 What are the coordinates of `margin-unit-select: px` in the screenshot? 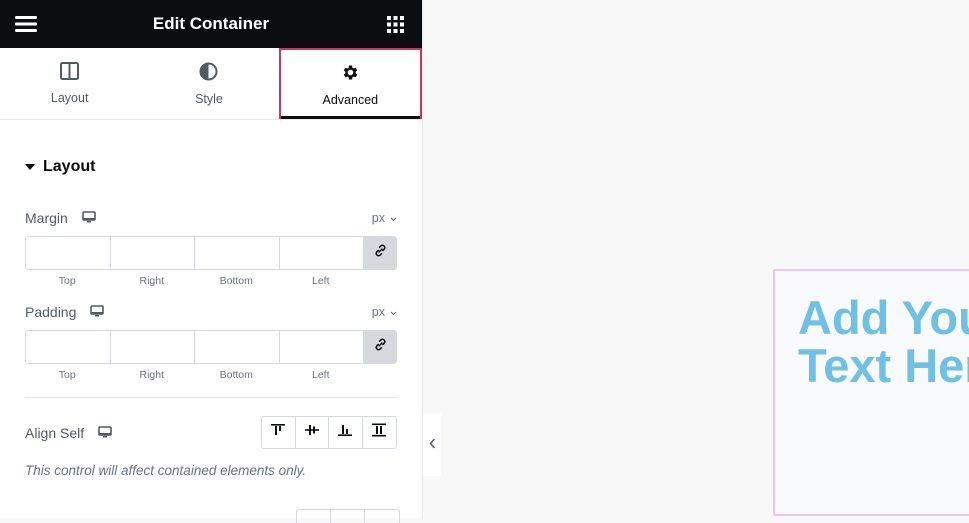 It's located at (384, 218).